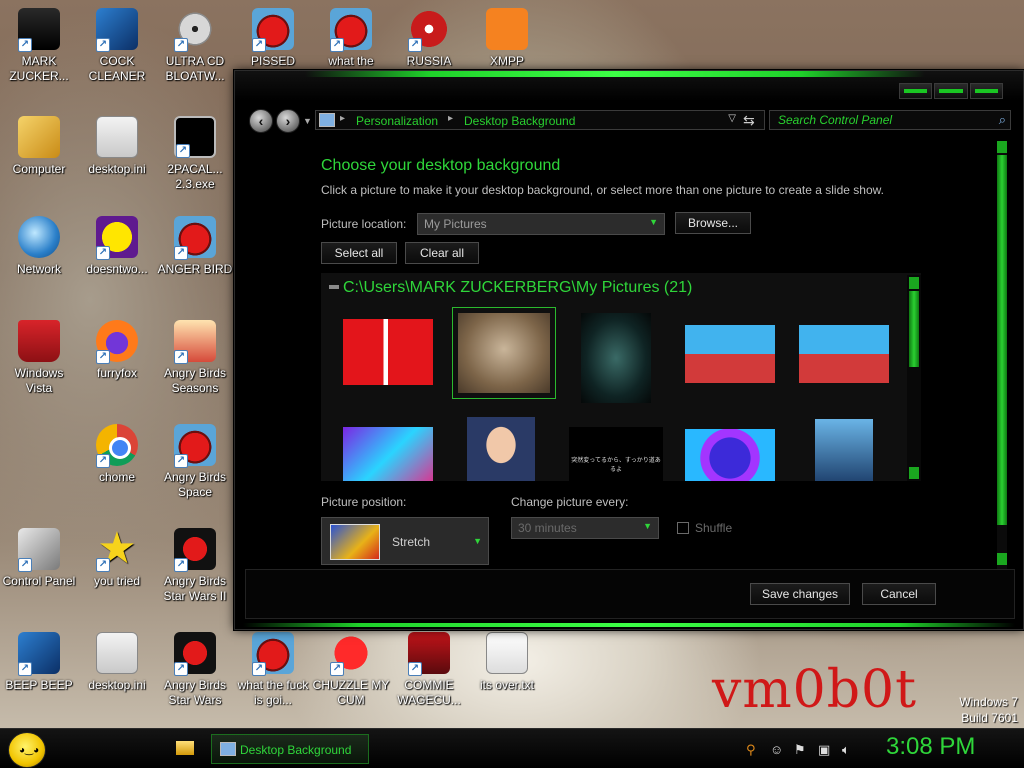 The height and width of the screenshot is (768, 1024). I want to click on shuffle-checkbox: Shuffle, so click(704, 528).